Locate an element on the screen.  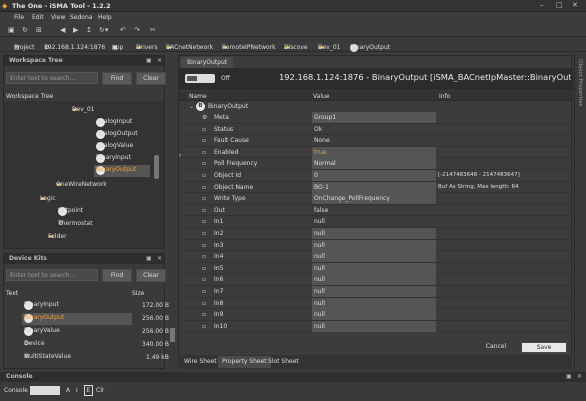
off-toggle is located at coordinates (200, 78).